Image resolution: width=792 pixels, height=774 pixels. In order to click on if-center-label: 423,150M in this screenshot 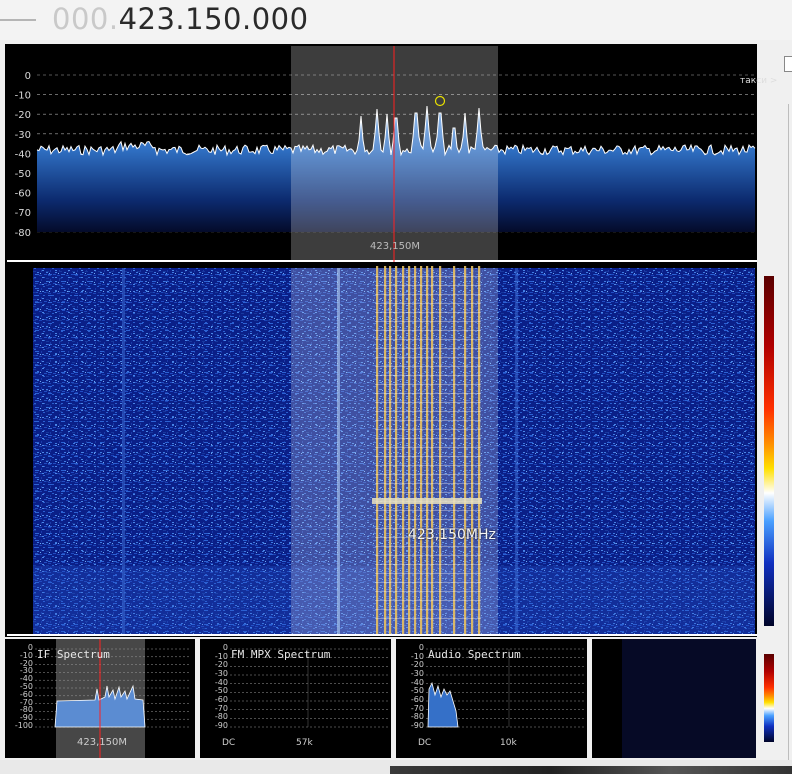, I will do `click(102, 742)`.